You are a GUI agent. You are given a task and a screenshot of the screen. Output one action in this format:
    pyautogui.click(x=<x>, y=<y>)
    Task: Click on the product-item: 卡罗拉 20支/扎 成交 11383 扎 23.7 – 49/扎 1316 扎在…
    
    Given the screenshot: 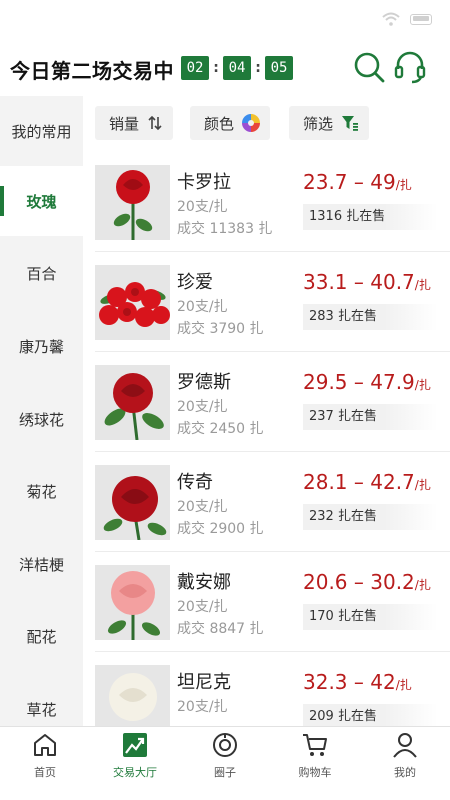 What is the action you would take?
    pyautogui.click(x=266, y=202)
    